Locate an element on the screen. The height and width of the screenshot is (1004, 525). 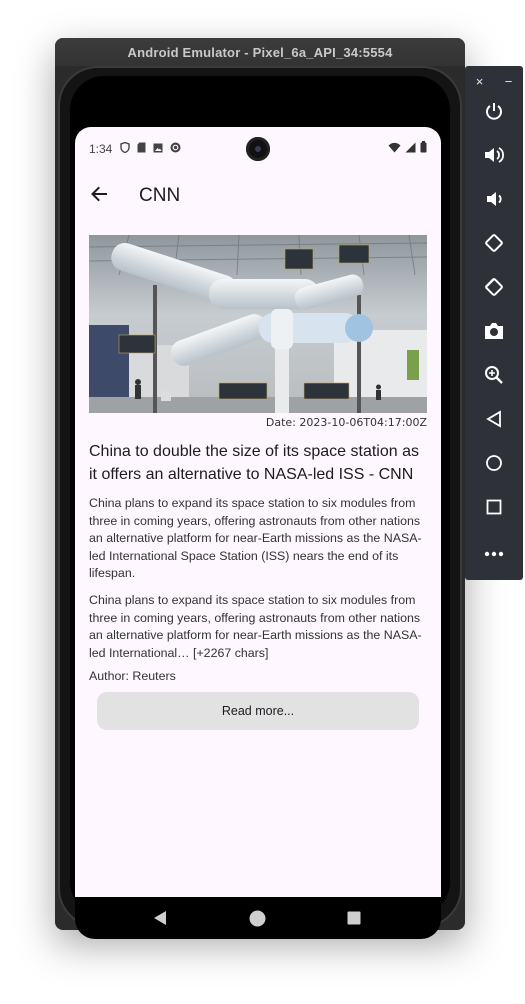
zoom-button is located at coordinates (494, 377).